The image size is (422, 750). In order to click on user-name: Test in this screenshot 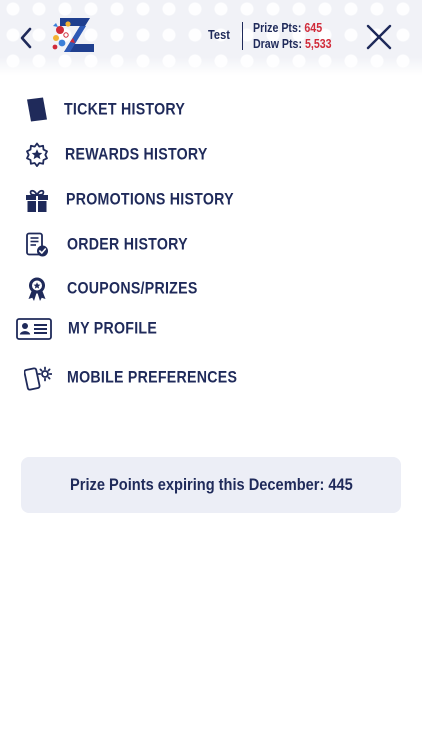, I will do `click(219, 34)`.